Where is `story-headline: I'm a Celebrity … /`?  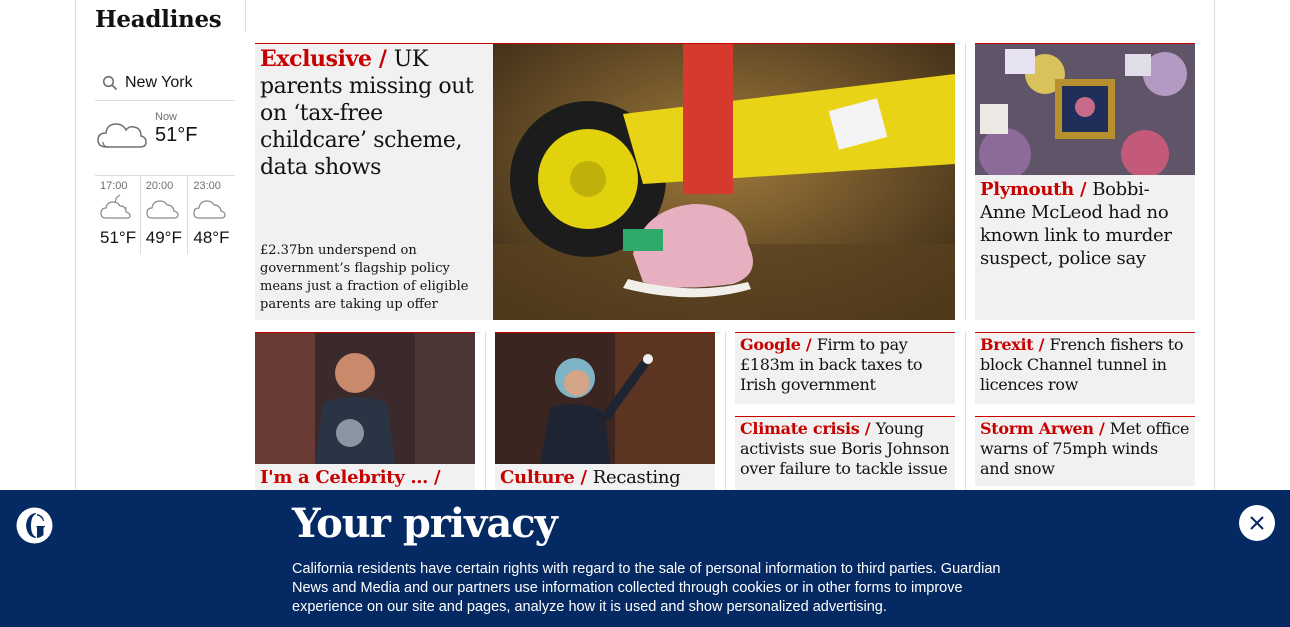 story-headline: I'm a Celebrity … / is located at coordinates (365, 477).